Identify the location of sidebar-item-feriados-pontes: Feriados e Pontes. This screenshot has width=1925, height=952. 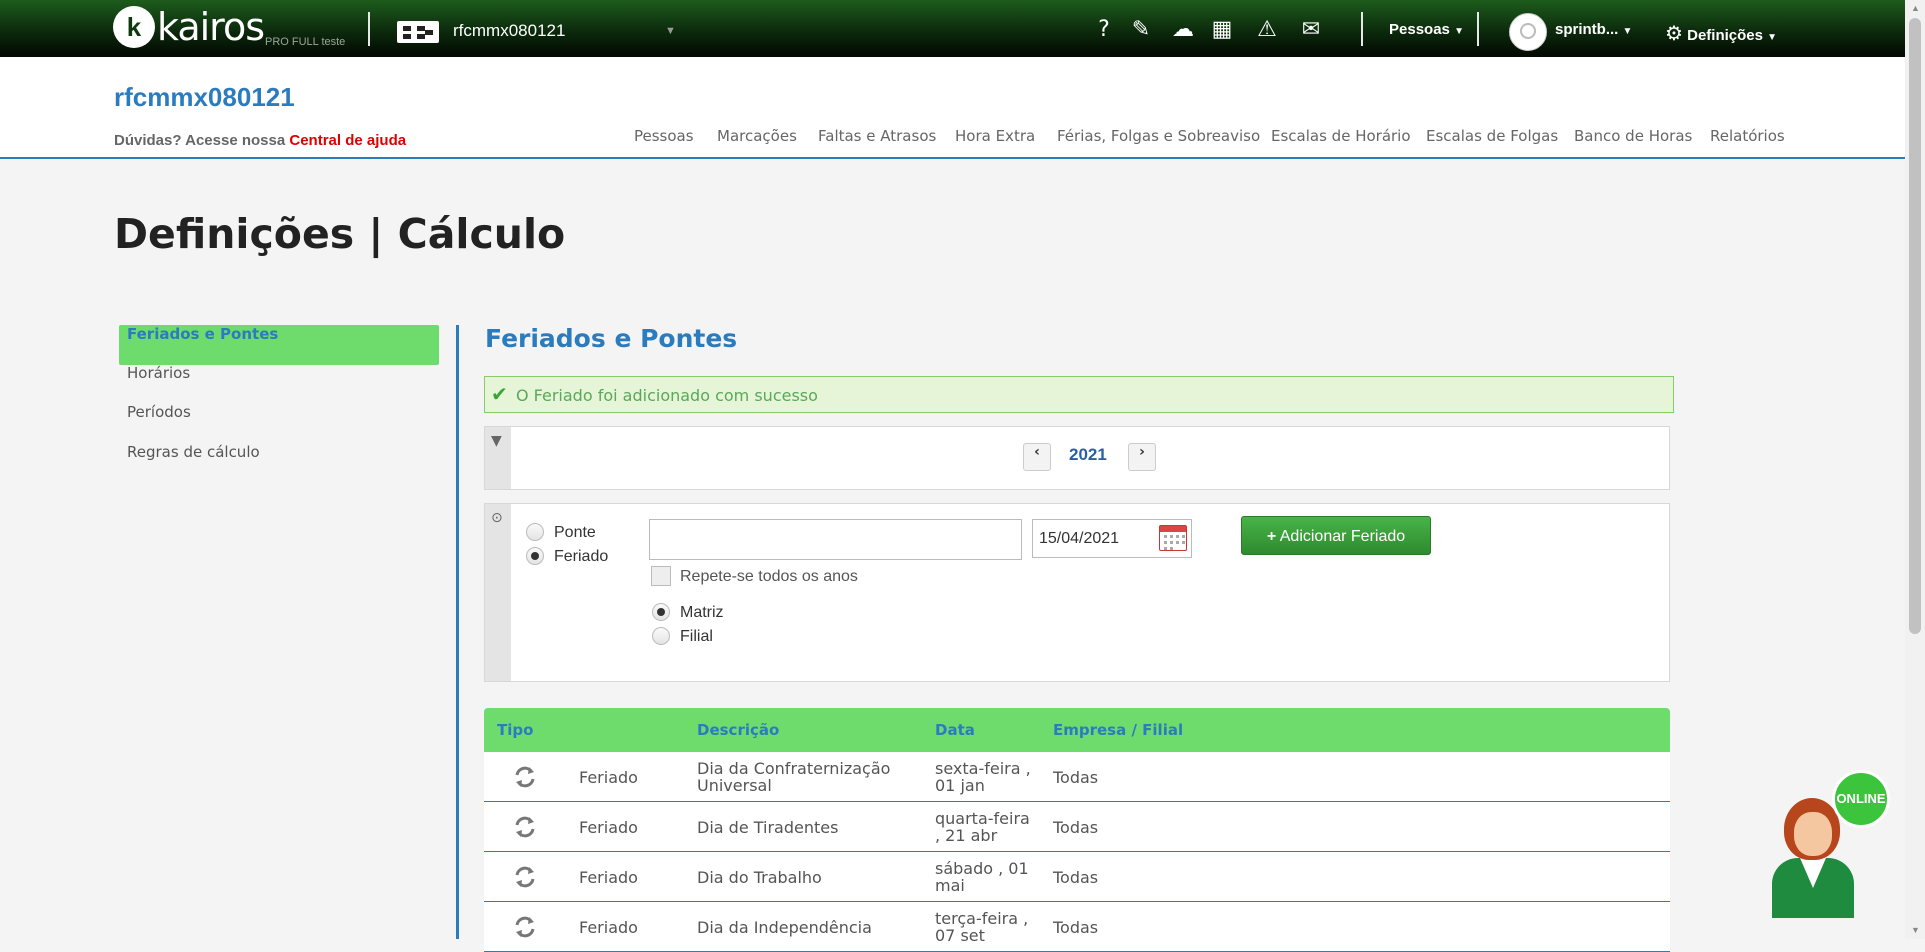
(279, 345).